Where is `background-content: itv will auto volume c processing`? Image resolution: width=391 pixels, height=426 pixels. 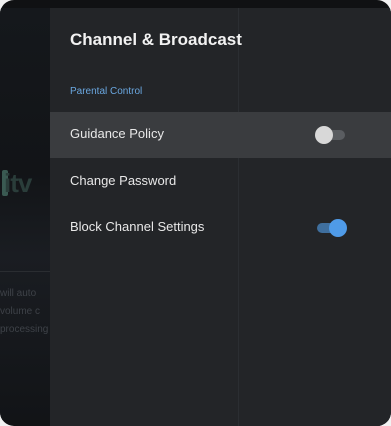 background-content: itv will auto volume c processing is located at coordinates (25, 214).